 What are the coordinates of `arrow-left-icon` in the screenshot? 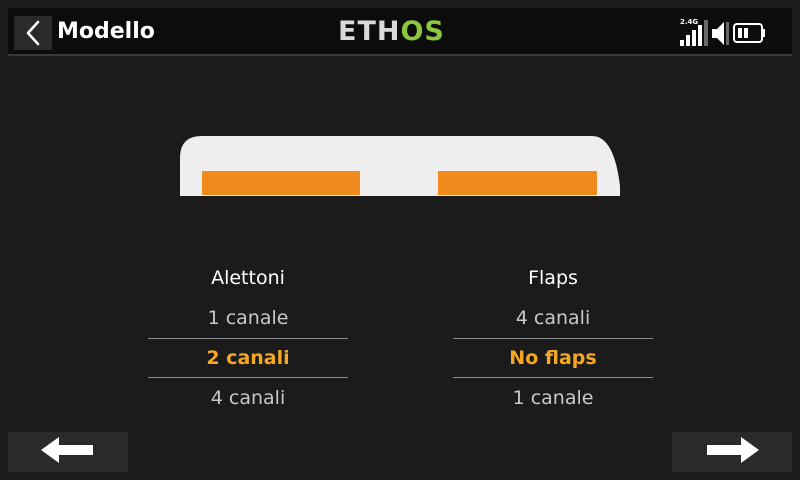 It's located at (68, 452).